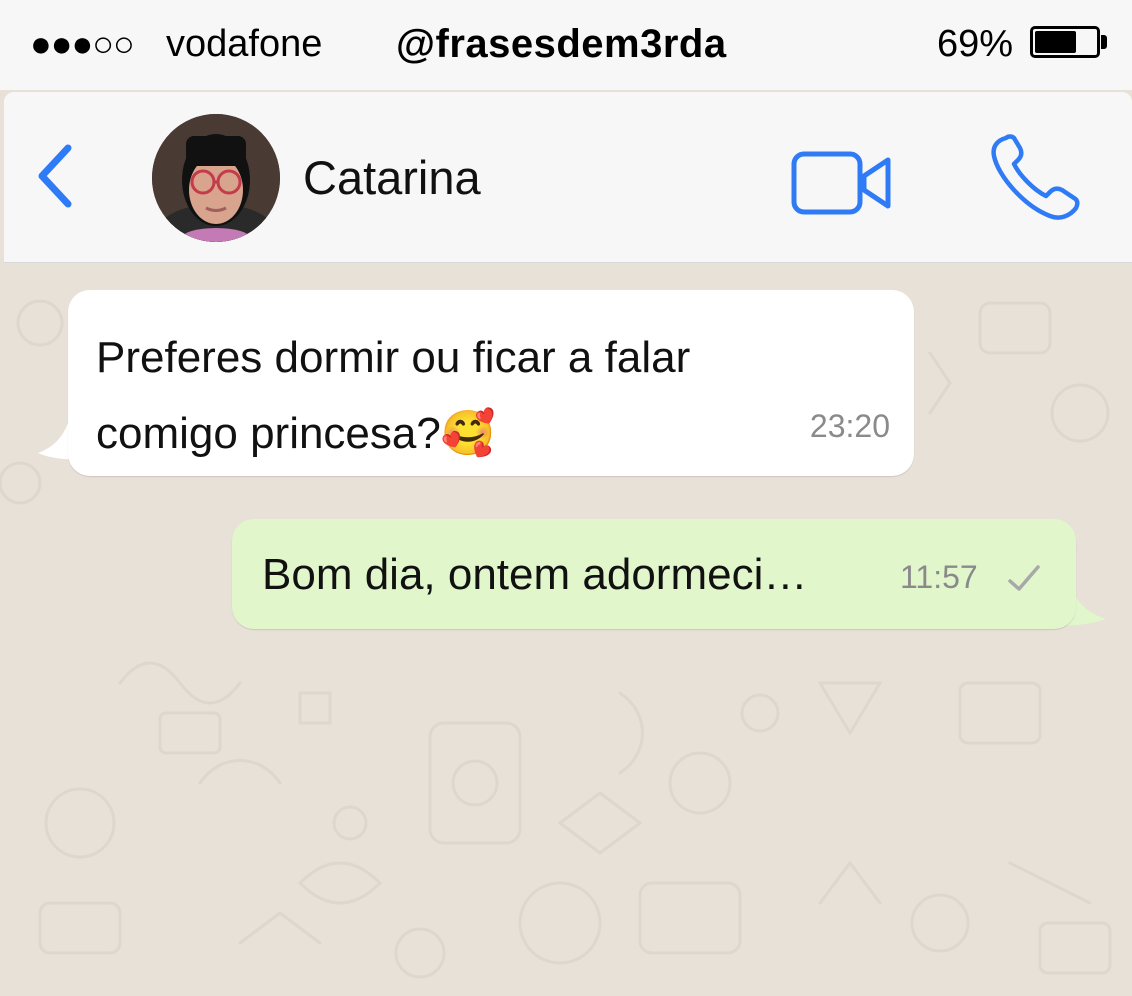  I want to click on voice-call-button, so click(1036, 177).